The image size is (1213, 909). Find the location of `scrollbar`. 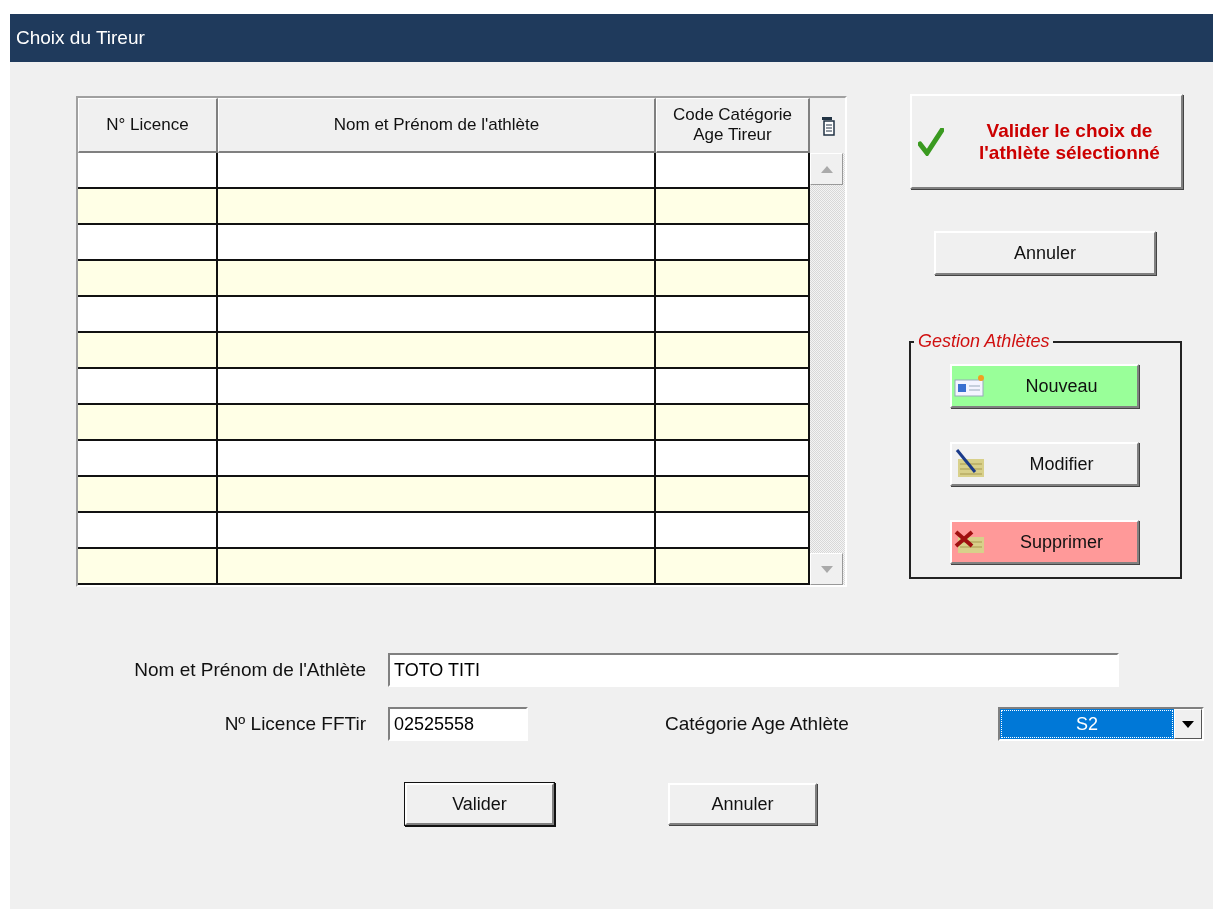

scrollbar is located at coordinates (827, 369).